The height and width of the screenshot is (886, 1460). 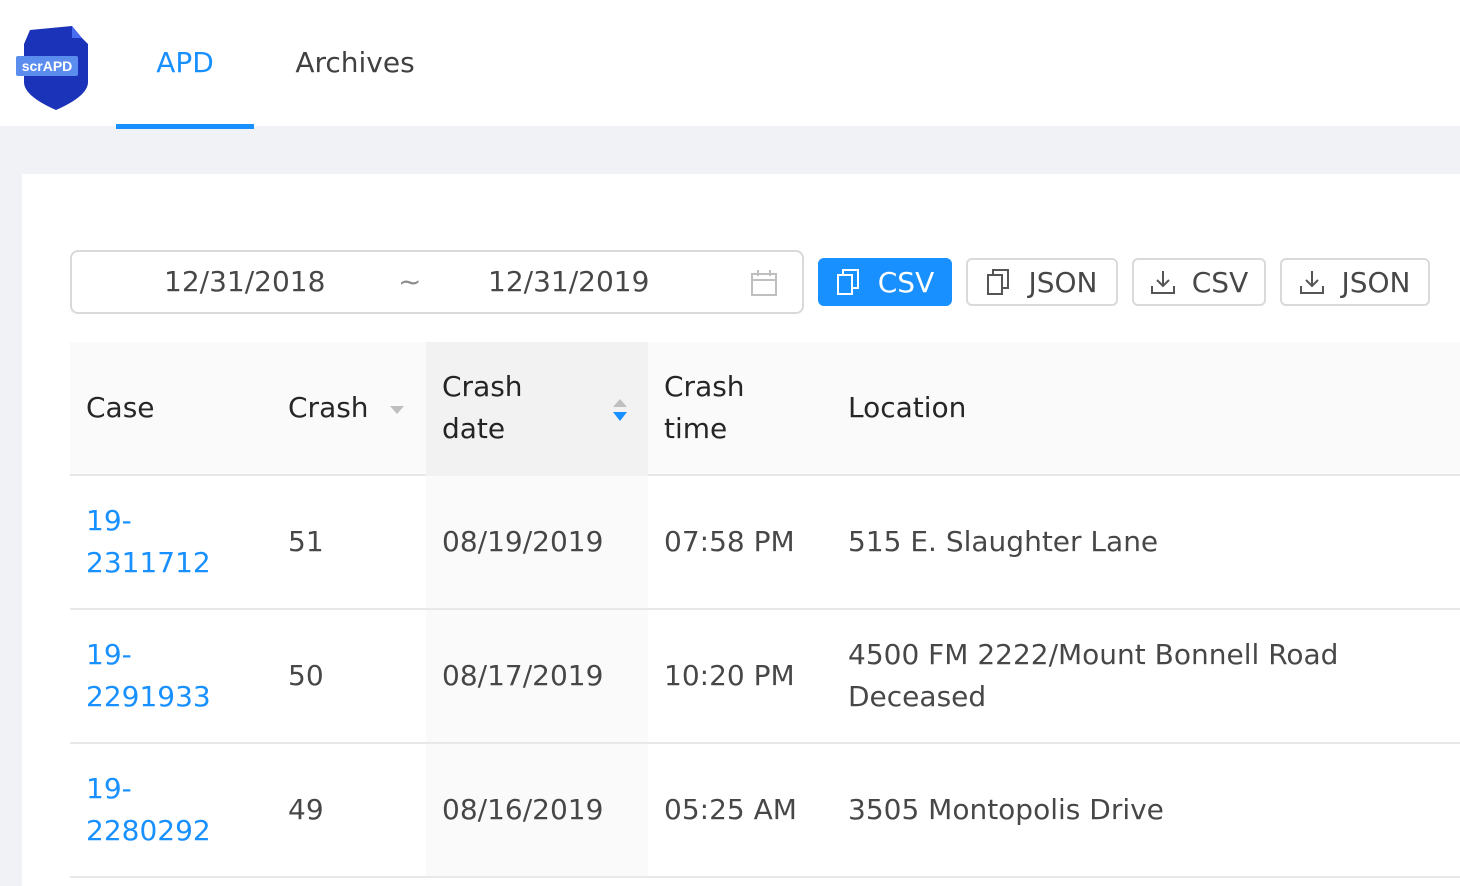 I want to click on location-line1: 4500 FM 2222/Mount Bonnell Road, so click(x=1093, y=654).